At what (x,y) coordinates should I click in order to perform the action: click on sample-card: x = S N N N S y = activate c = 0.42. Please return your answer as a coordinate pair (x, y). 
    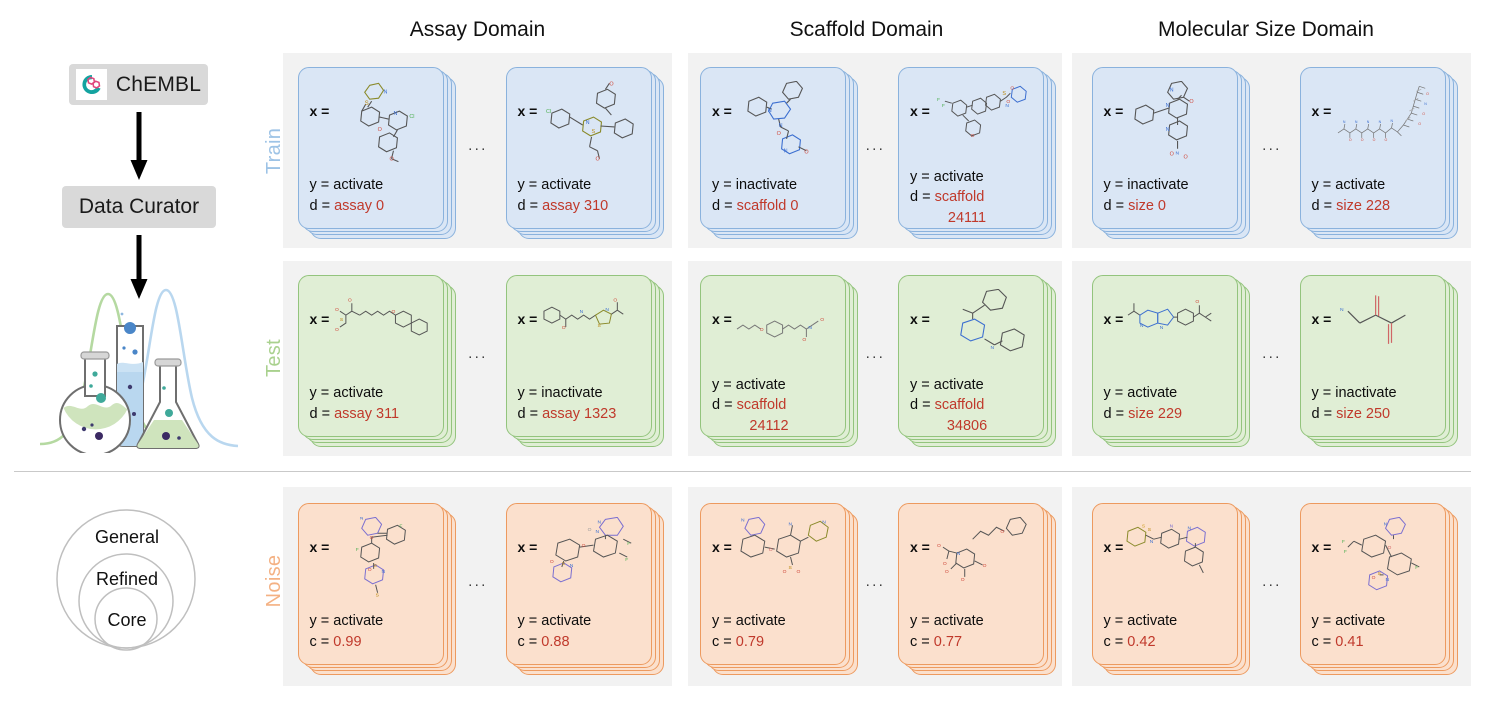
    Looking at the image, I should click on (1164, 583).